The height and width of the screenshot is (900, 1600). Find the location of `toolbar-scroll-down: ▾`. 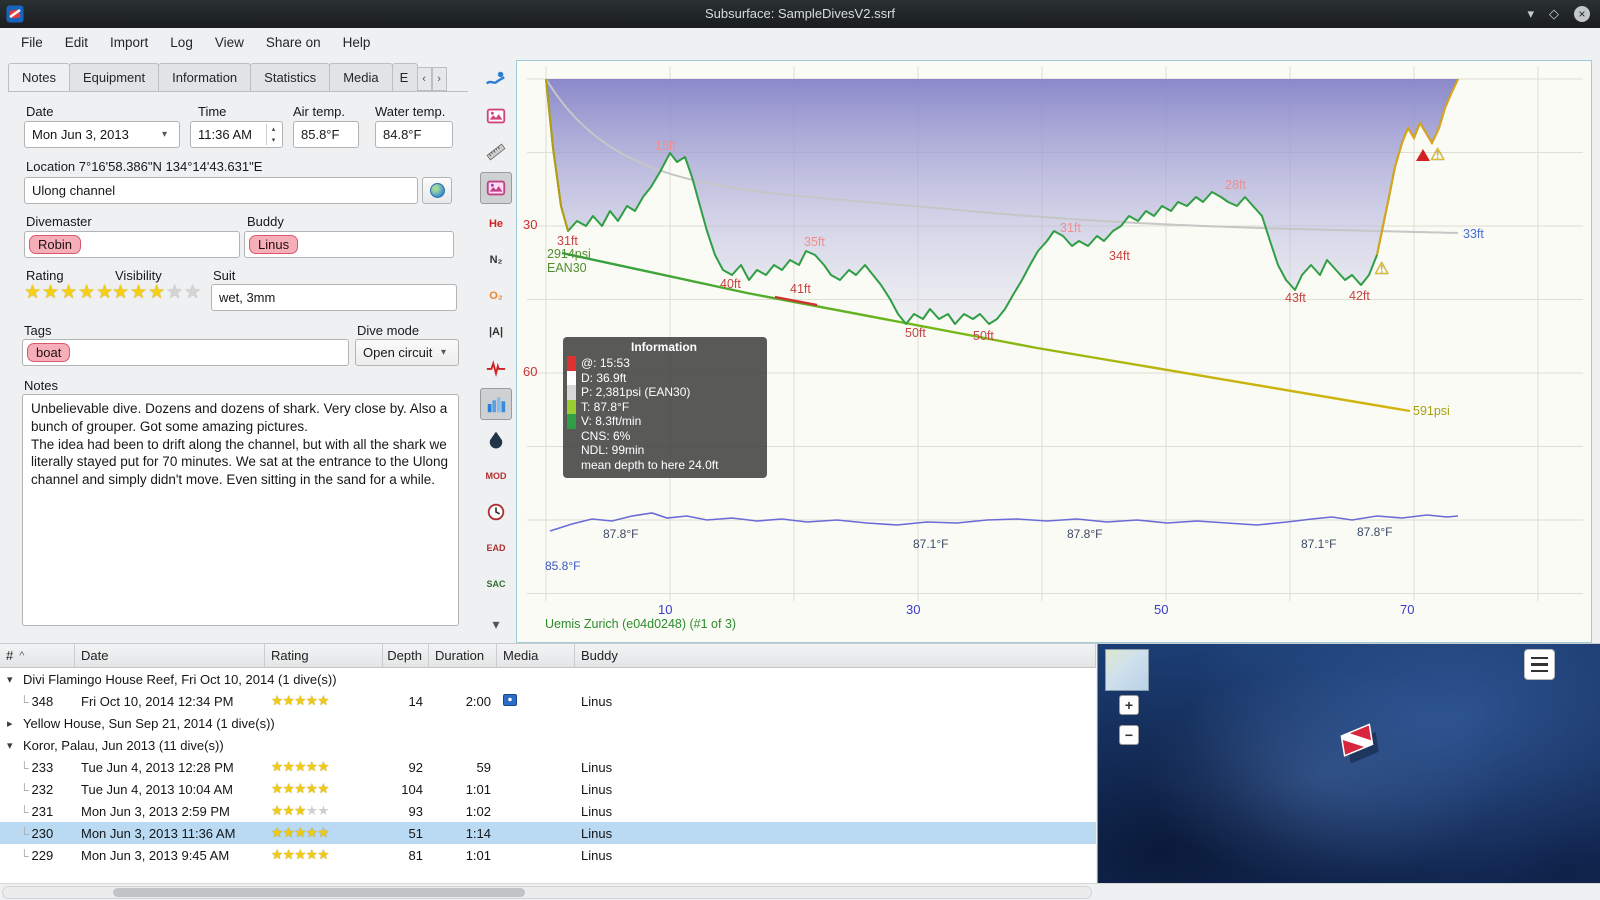

toolbar-scroll-down: ▾ is located at coordinates (496, 624).